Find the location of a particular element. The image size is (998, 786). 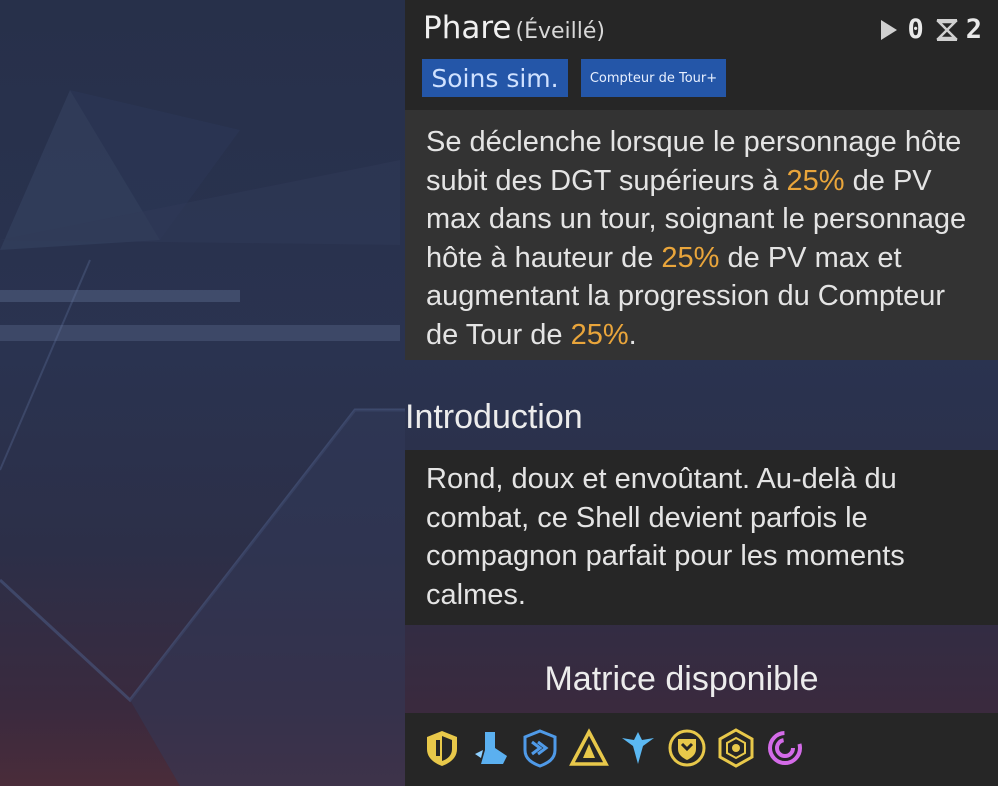

yellow-hex-icon is located at coordinates (736, 748).